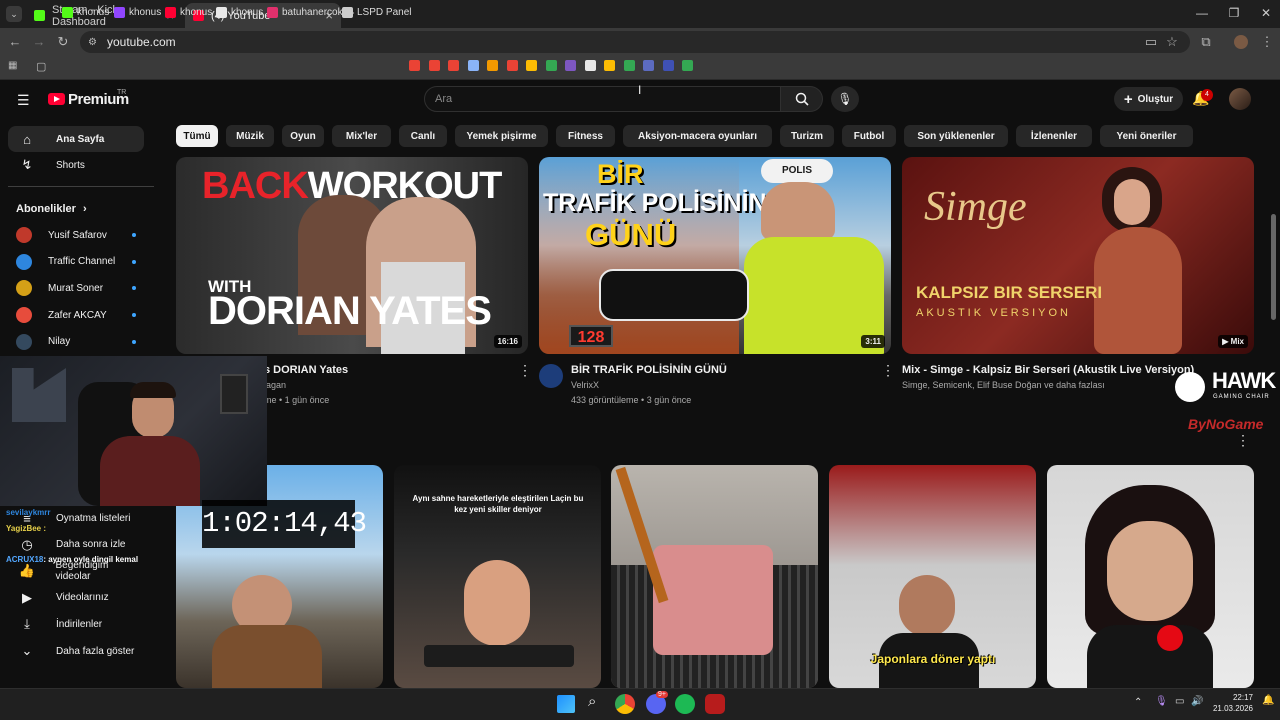  I want to click on filter-chip: Aksiyon-macera oyunları, so click(697, 136).